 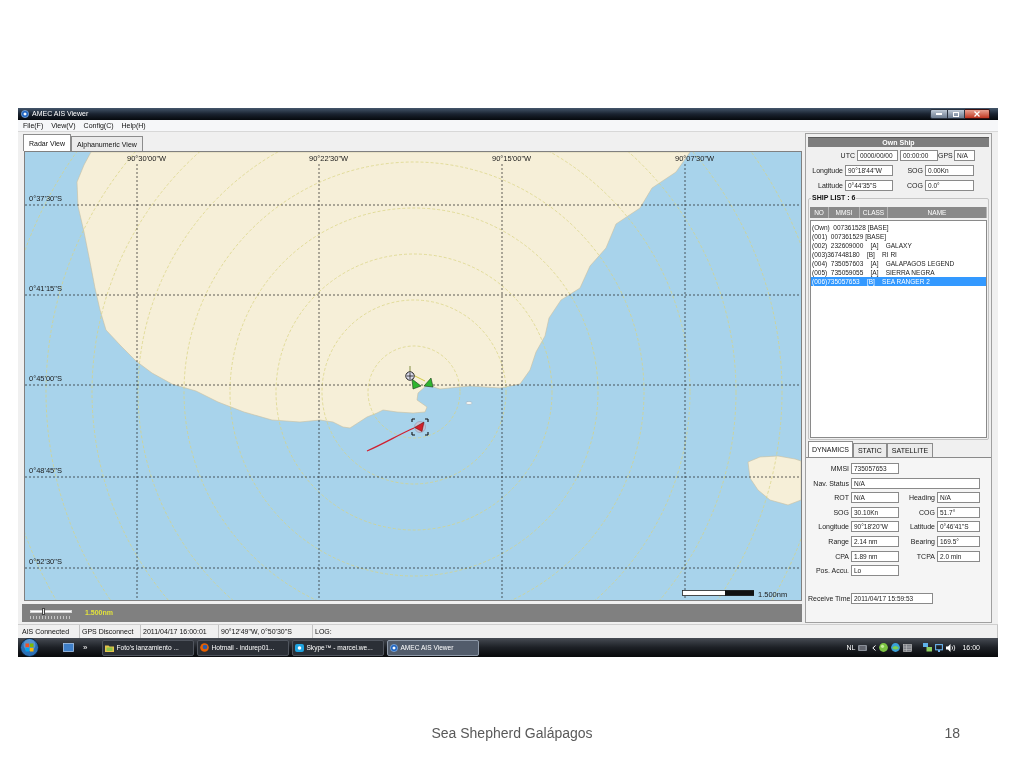 I want to click on network-icon, so click(x=928, y=647).